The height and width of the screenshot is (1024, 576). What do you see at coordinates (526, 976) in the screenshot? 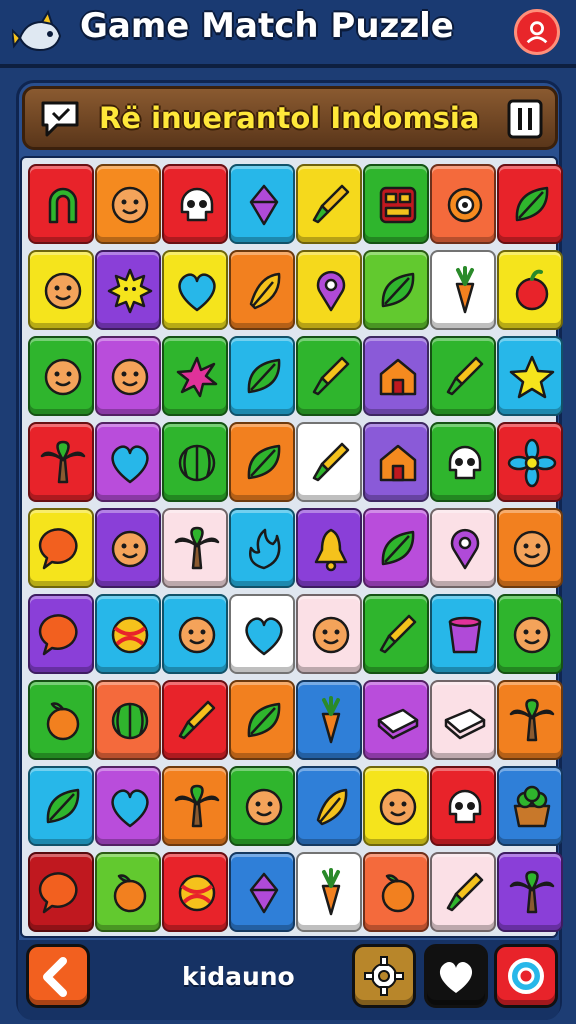
I see `hint-button` at bounding box center [526, 976].